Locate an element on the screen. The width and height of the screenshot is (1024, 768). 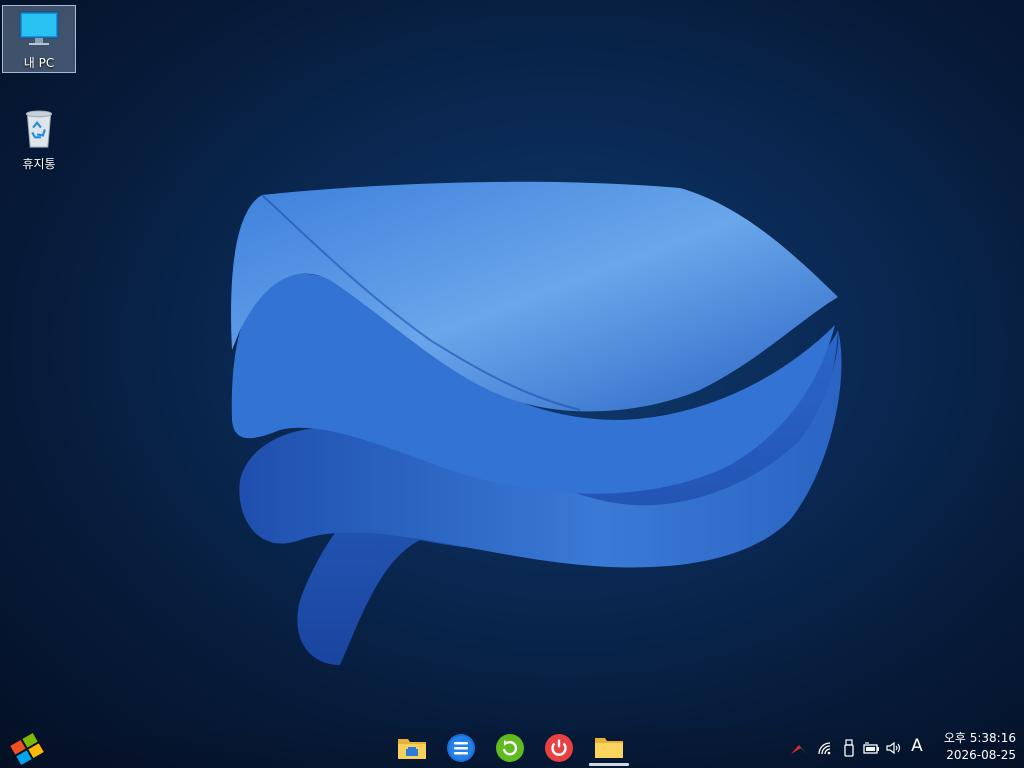
refresh-icon is located at coordinates (510, 748).